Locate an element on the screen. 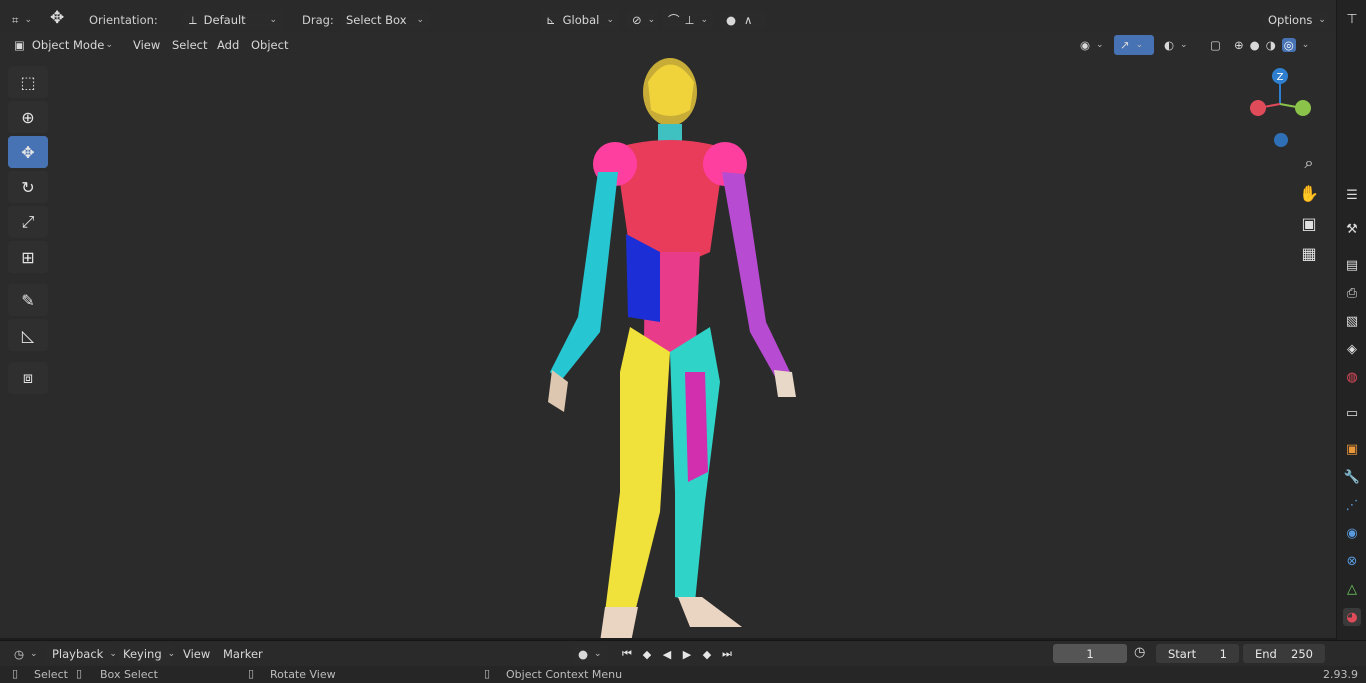 Image resolution: width=1366 pixels, height=683 pixels. falloff-icon: ∧ is located at coordinates (748, 20).